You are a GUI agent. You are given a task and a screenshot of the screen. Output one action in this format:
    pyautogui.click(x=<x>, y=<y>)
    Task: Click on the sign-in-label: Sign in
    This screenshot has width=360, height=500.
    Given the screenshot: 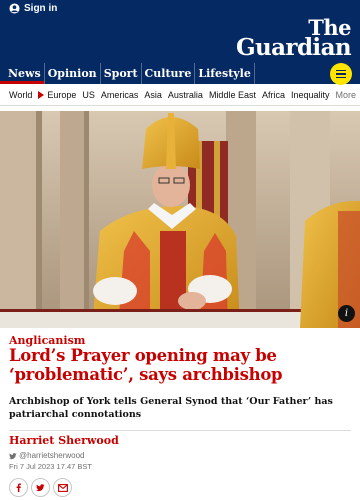 What is the action you would take?
    pyautogui.click(x=41, y=8)
    